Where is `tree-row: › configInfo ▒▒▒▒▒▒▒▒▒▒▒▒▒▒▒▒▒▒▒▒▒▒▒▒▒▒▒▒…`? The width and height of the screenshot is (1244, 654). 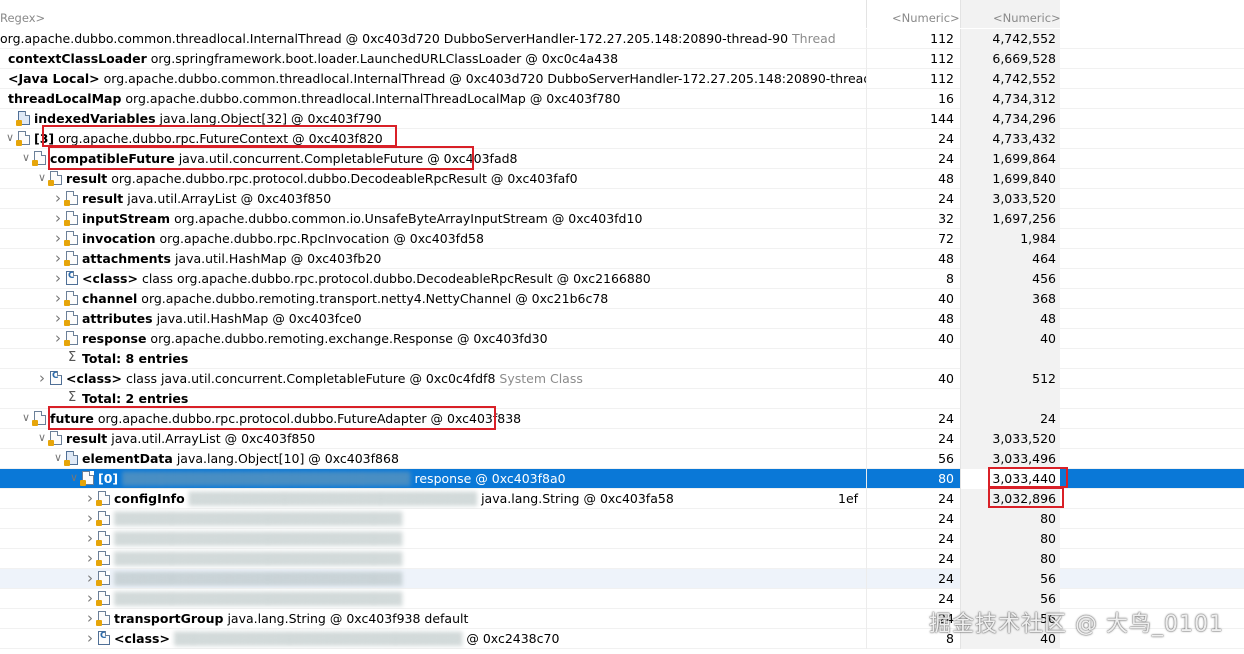
tree-row: › configInfo ▒▒▒▒▒▒▒▒▒▒▒▒▒▒▒▒▒▒▒▒▒▒▒▒▒▒▒▒… is located at coordinates (622, 499).